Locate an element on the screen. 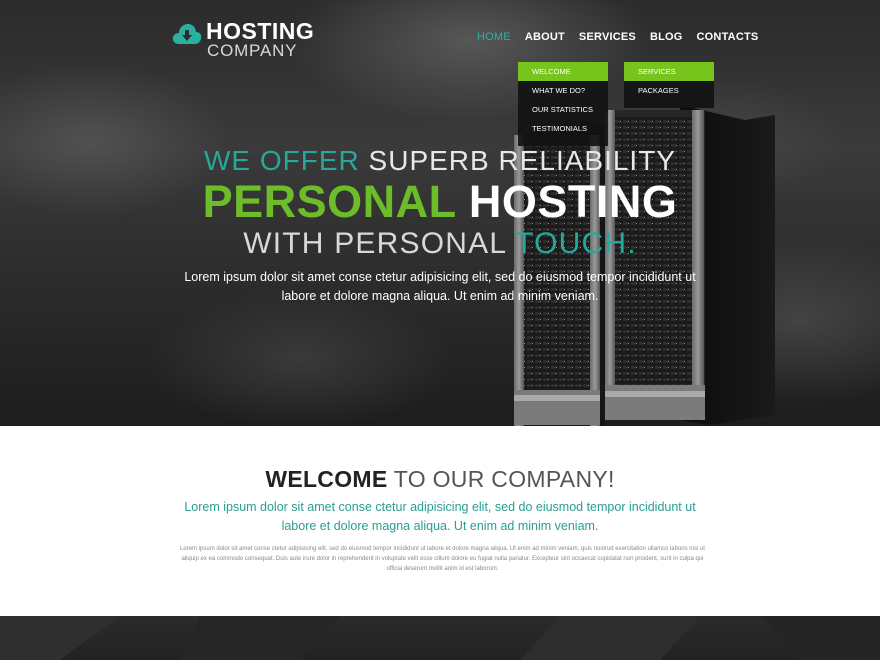 The width and height of the screenshot is (880, 660). dropdown-item-our-statistics: OUR STATISTICS is located at coordinates (563, 109).